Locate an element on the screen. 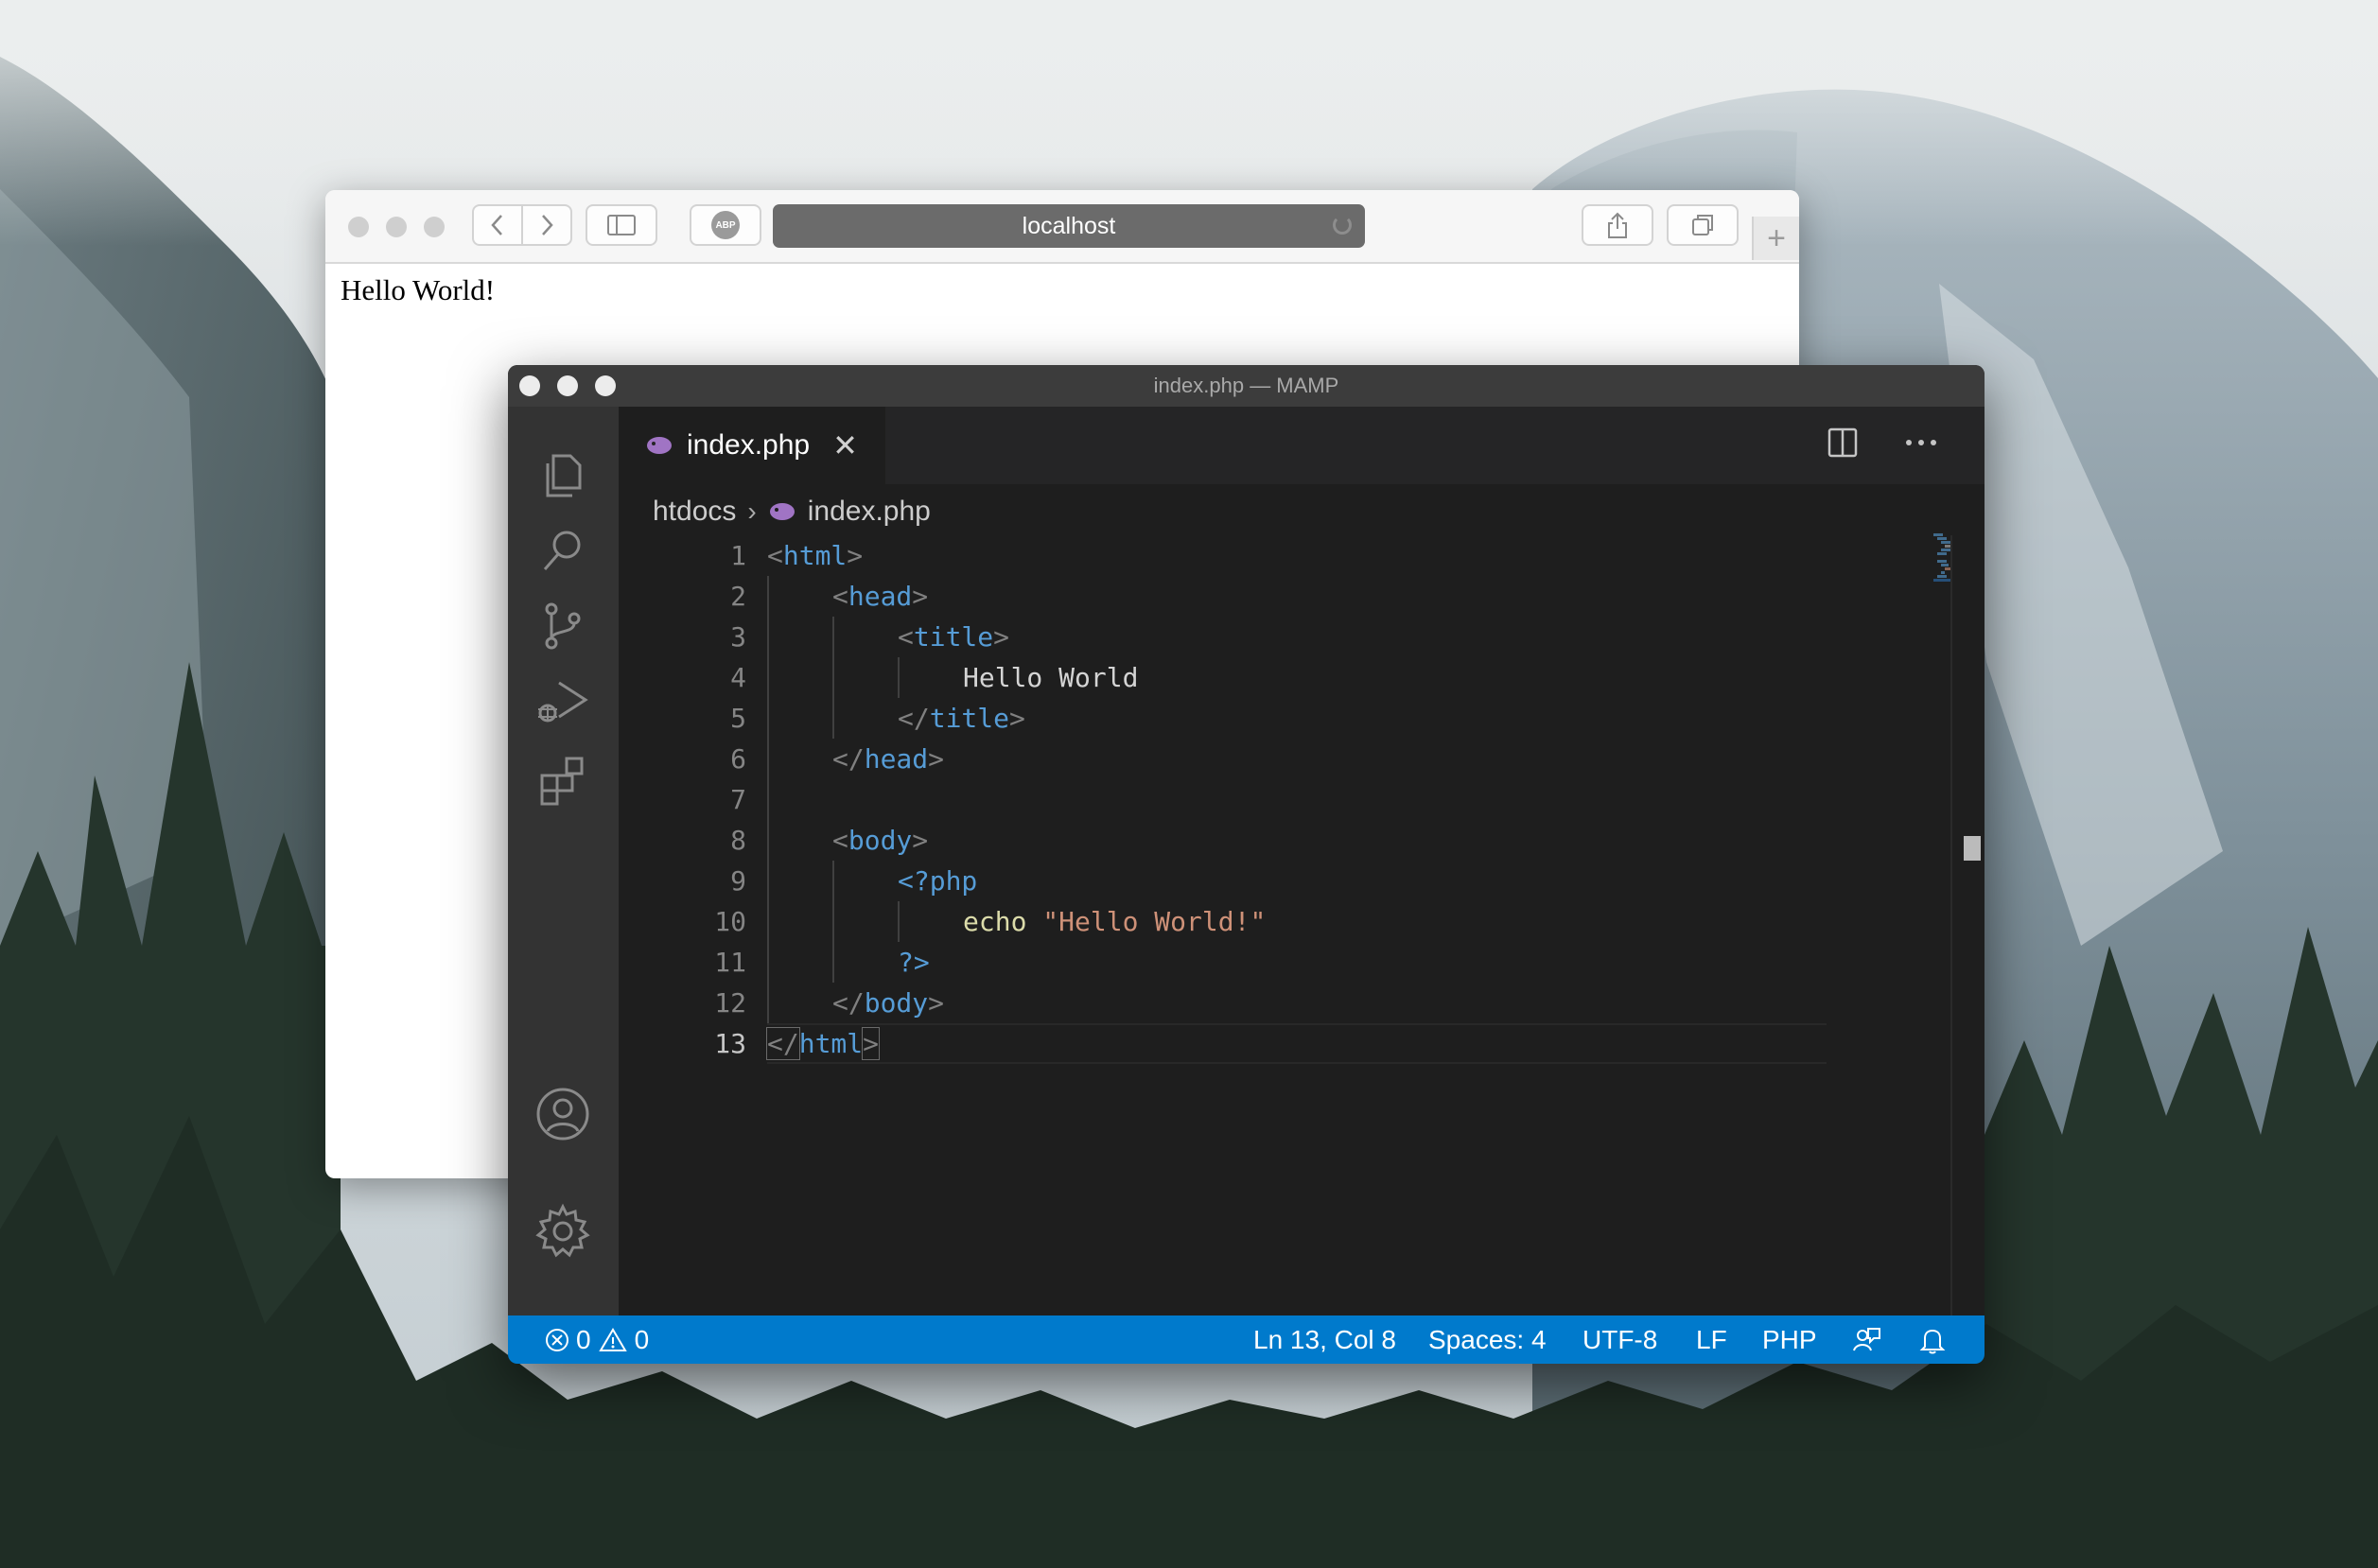  line-number: 8 is located at coordinates (738, 840).